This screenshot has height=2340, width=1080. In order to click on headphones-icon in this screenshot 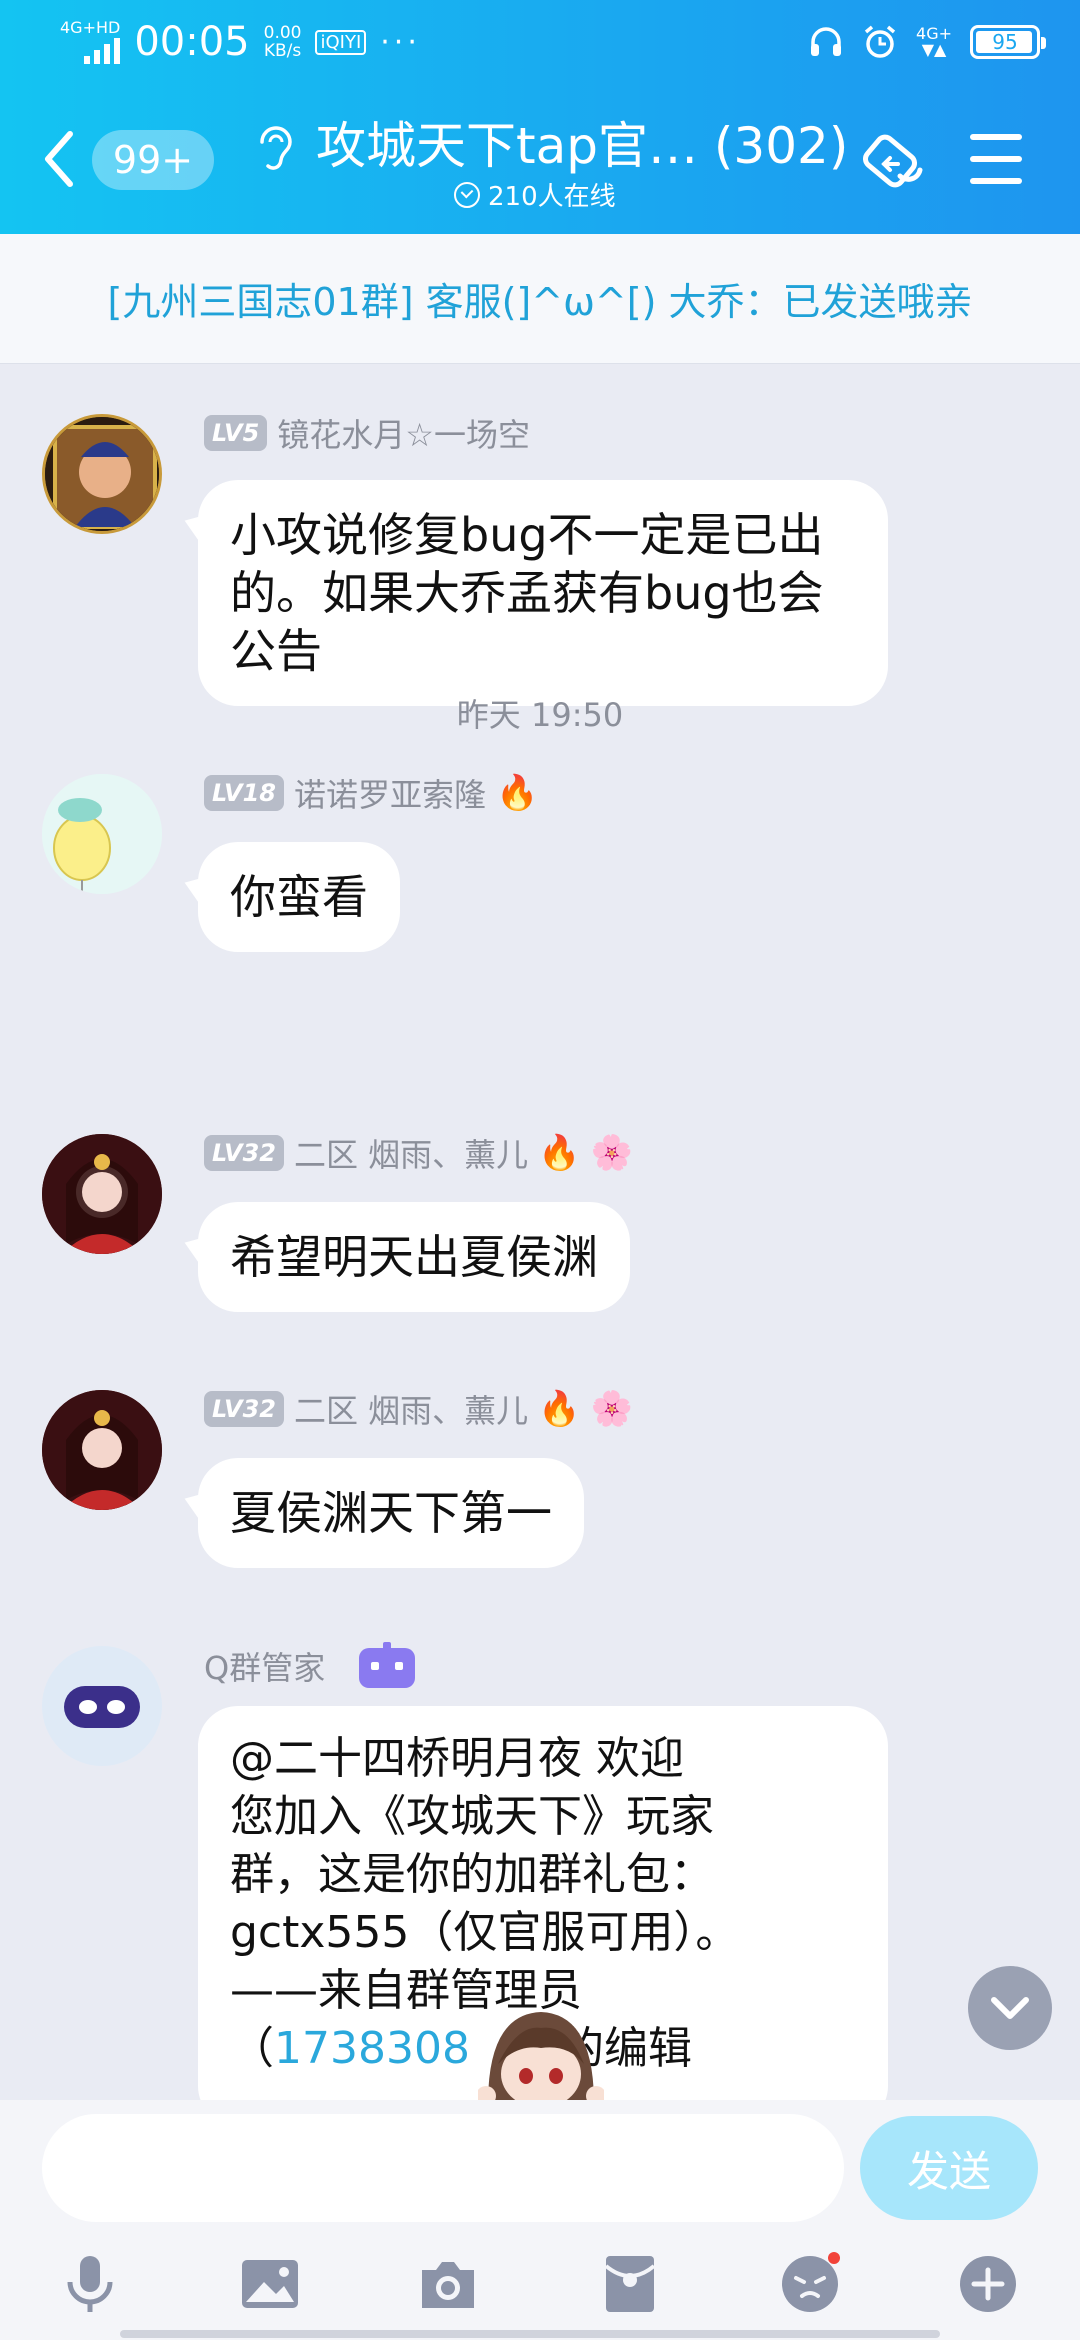, I will do `click(826, 41)`.